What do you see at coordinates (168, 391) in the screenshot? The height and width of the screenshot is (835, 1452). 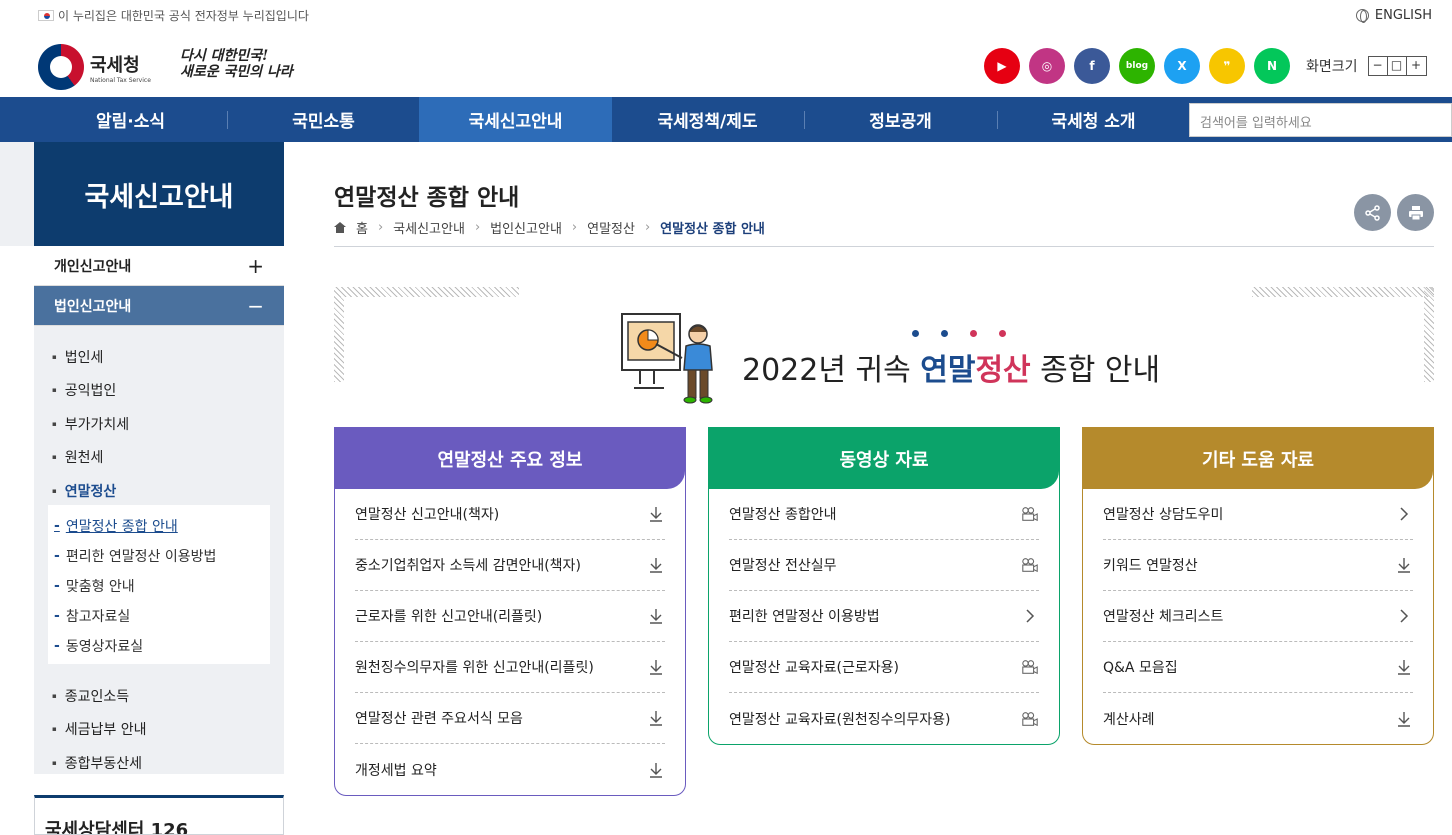 I see `lnb-sub-item: 공익법인` at bounding box center [168, 391].